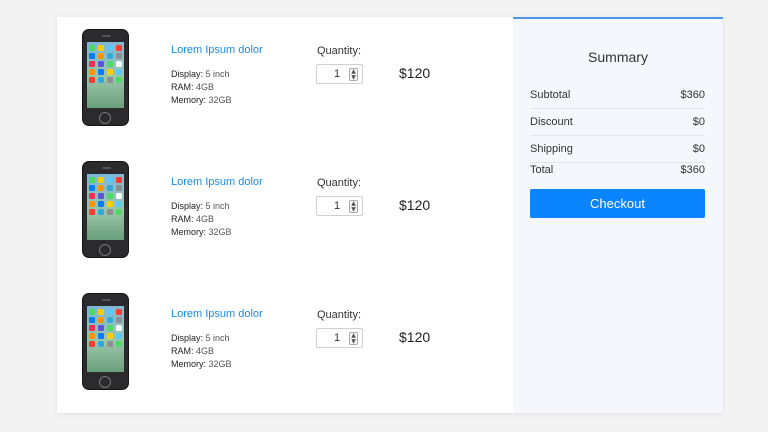 The image size is (768, 432). Describe the element at coordinates (617, 203) in the screenshot. I see `checkout-button: Checkout` at that location.